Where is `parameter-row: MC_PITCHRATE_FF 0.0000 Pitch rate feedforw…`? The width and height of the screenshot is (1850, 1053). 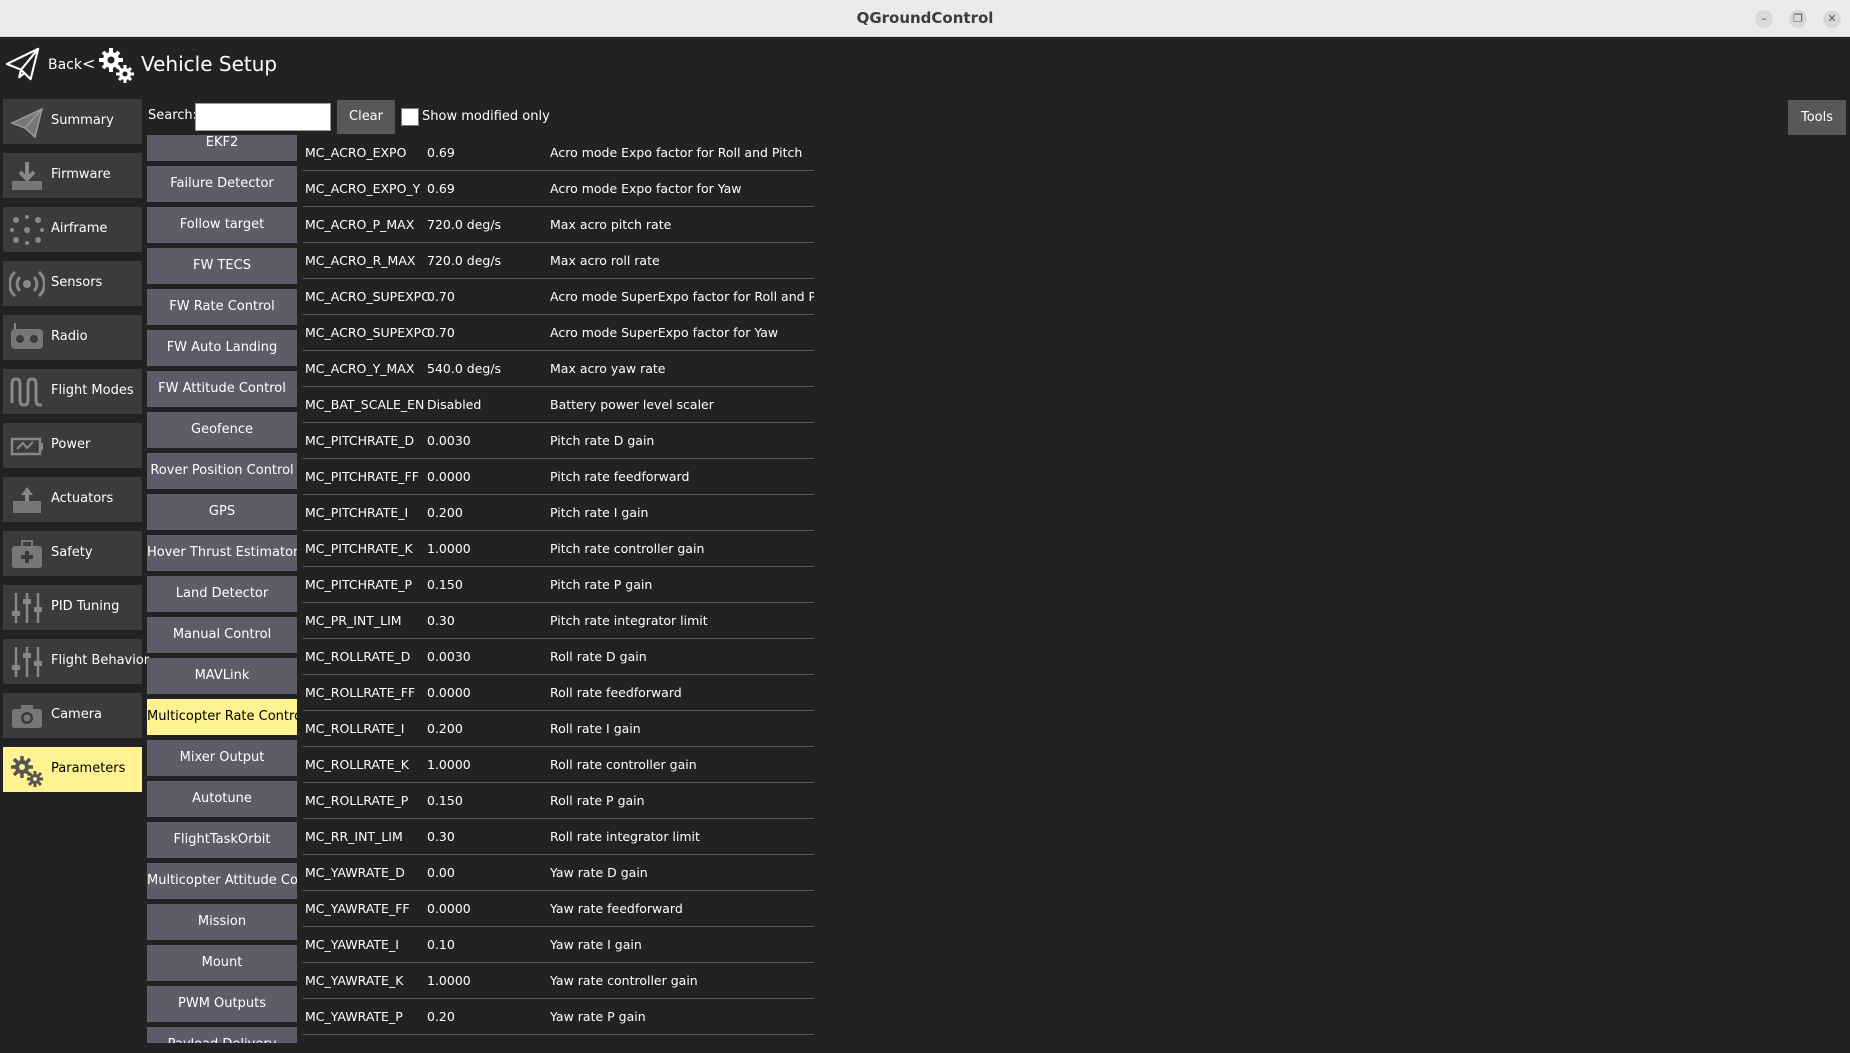 parameter-row: MC_PITCHRATE_FF 0.0000 Pitch rate feedforw… is located at coordinates (558, 477).